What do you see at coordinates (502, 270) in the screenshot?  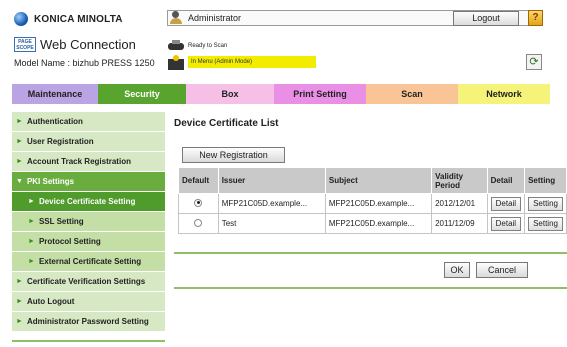 I see `cancel-button: Cancel` at bounding box center [502, 270].